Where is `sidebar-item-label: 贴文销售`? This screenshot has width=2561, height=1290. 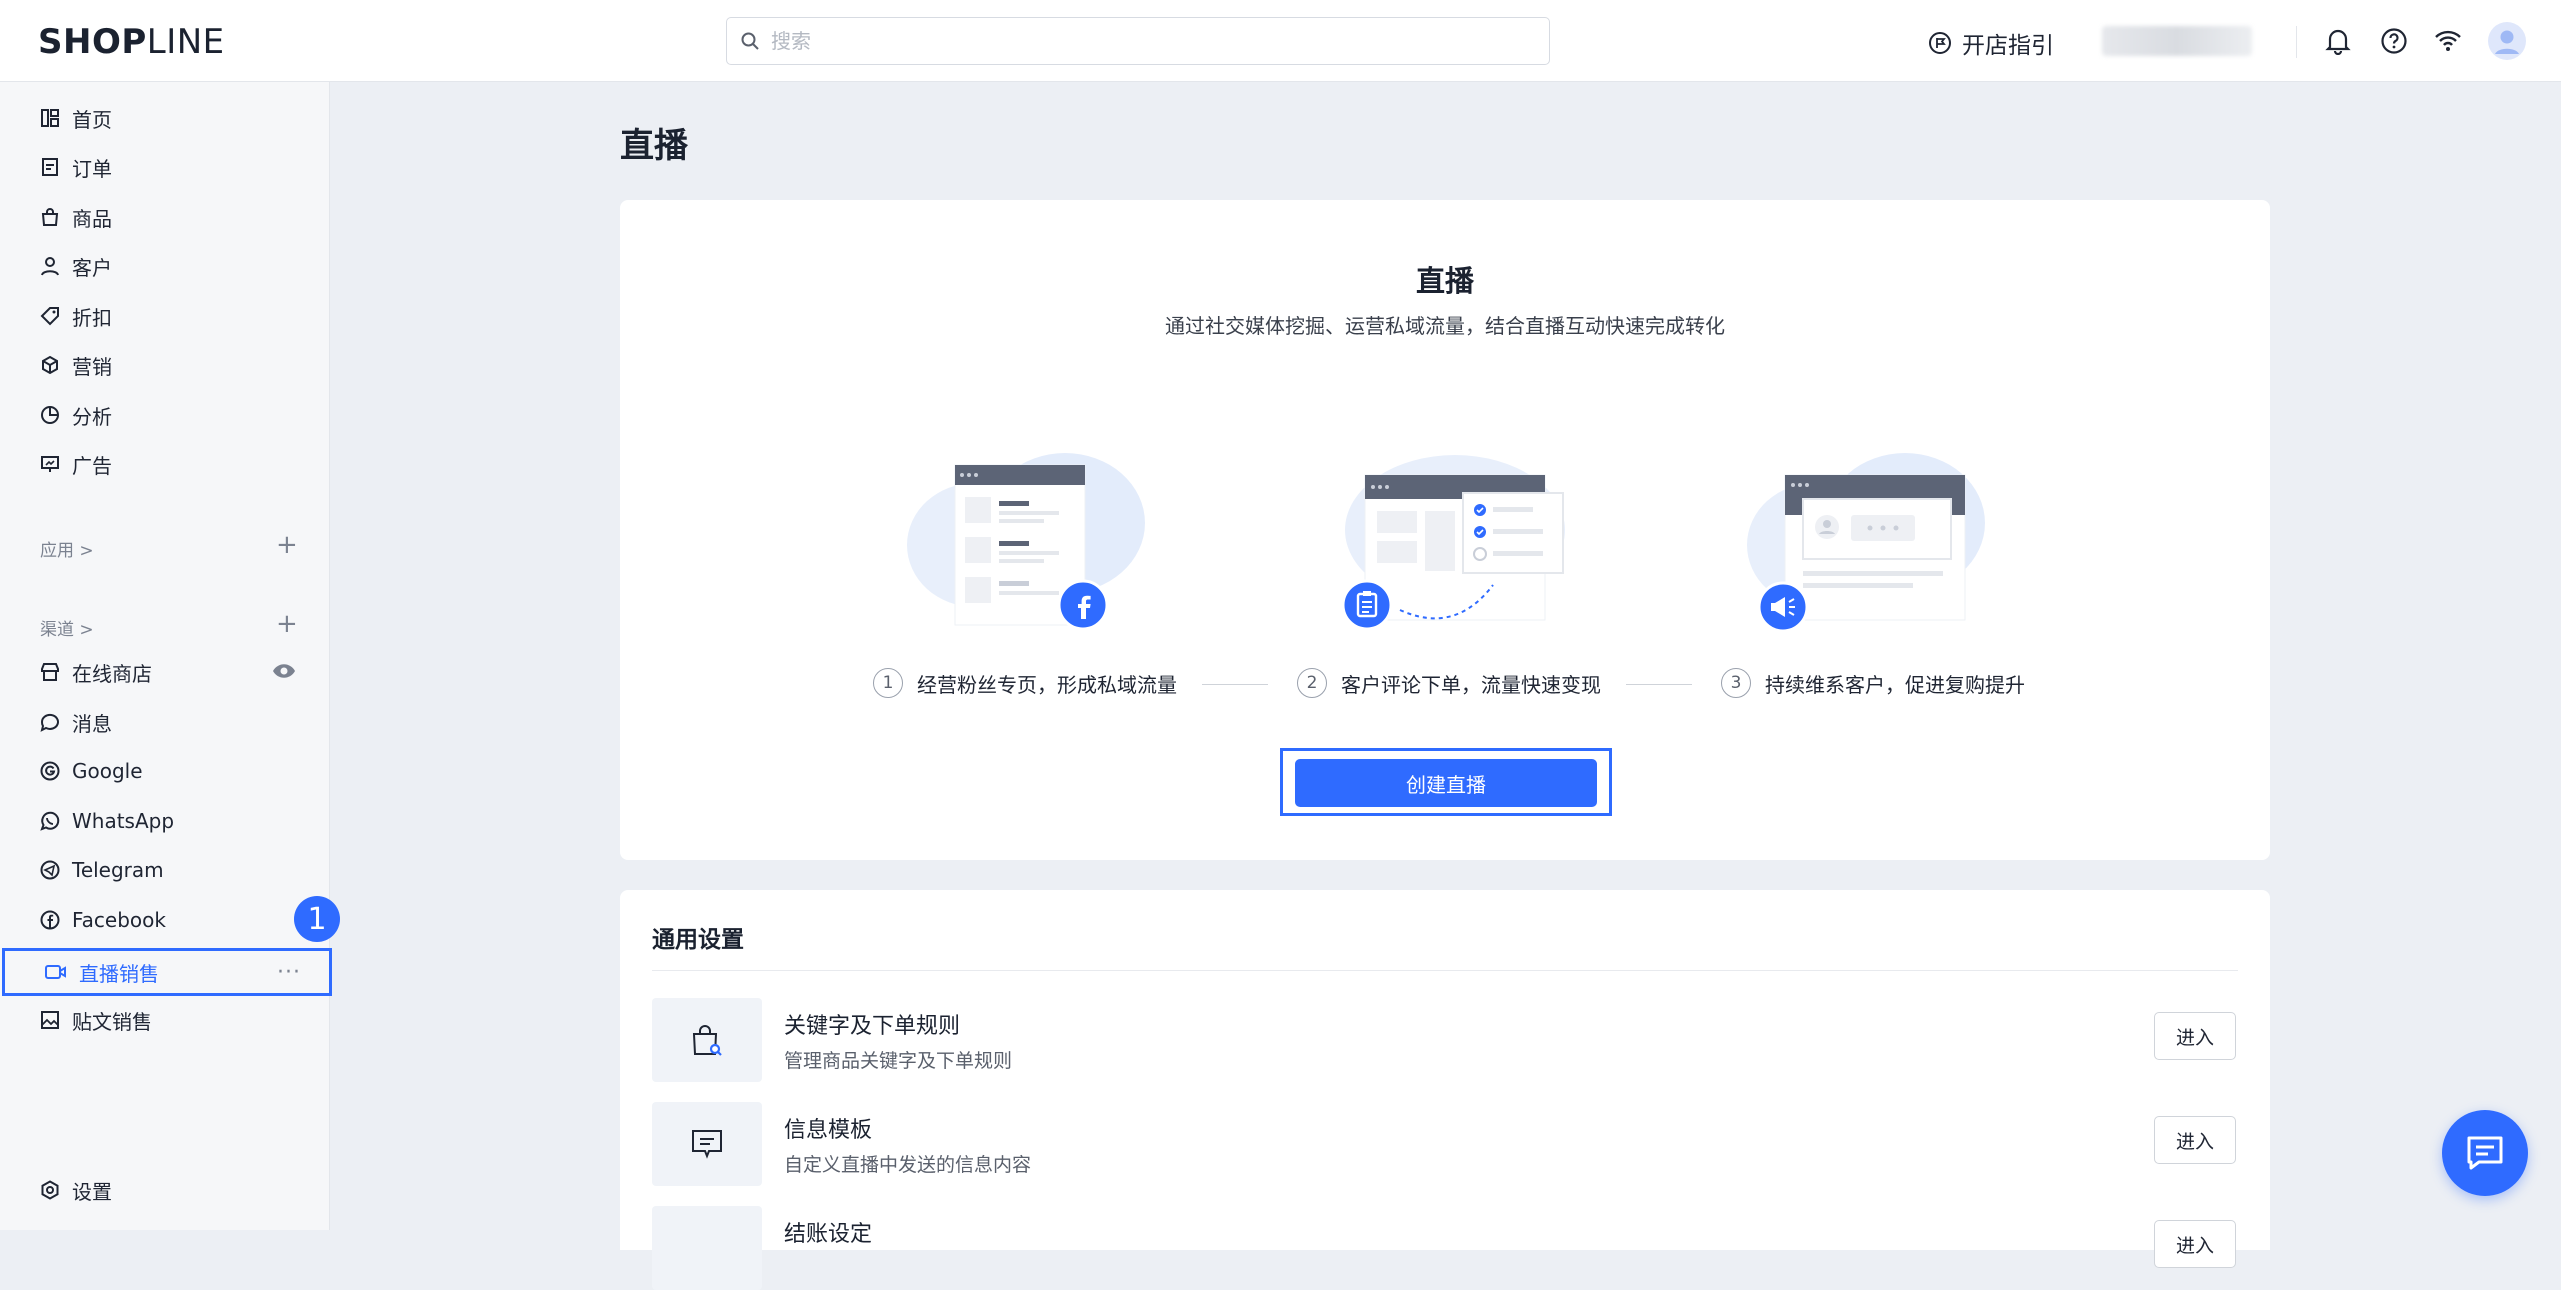
sidebar-item-label: 贴文销售 is located at coordinates (112, 1021).